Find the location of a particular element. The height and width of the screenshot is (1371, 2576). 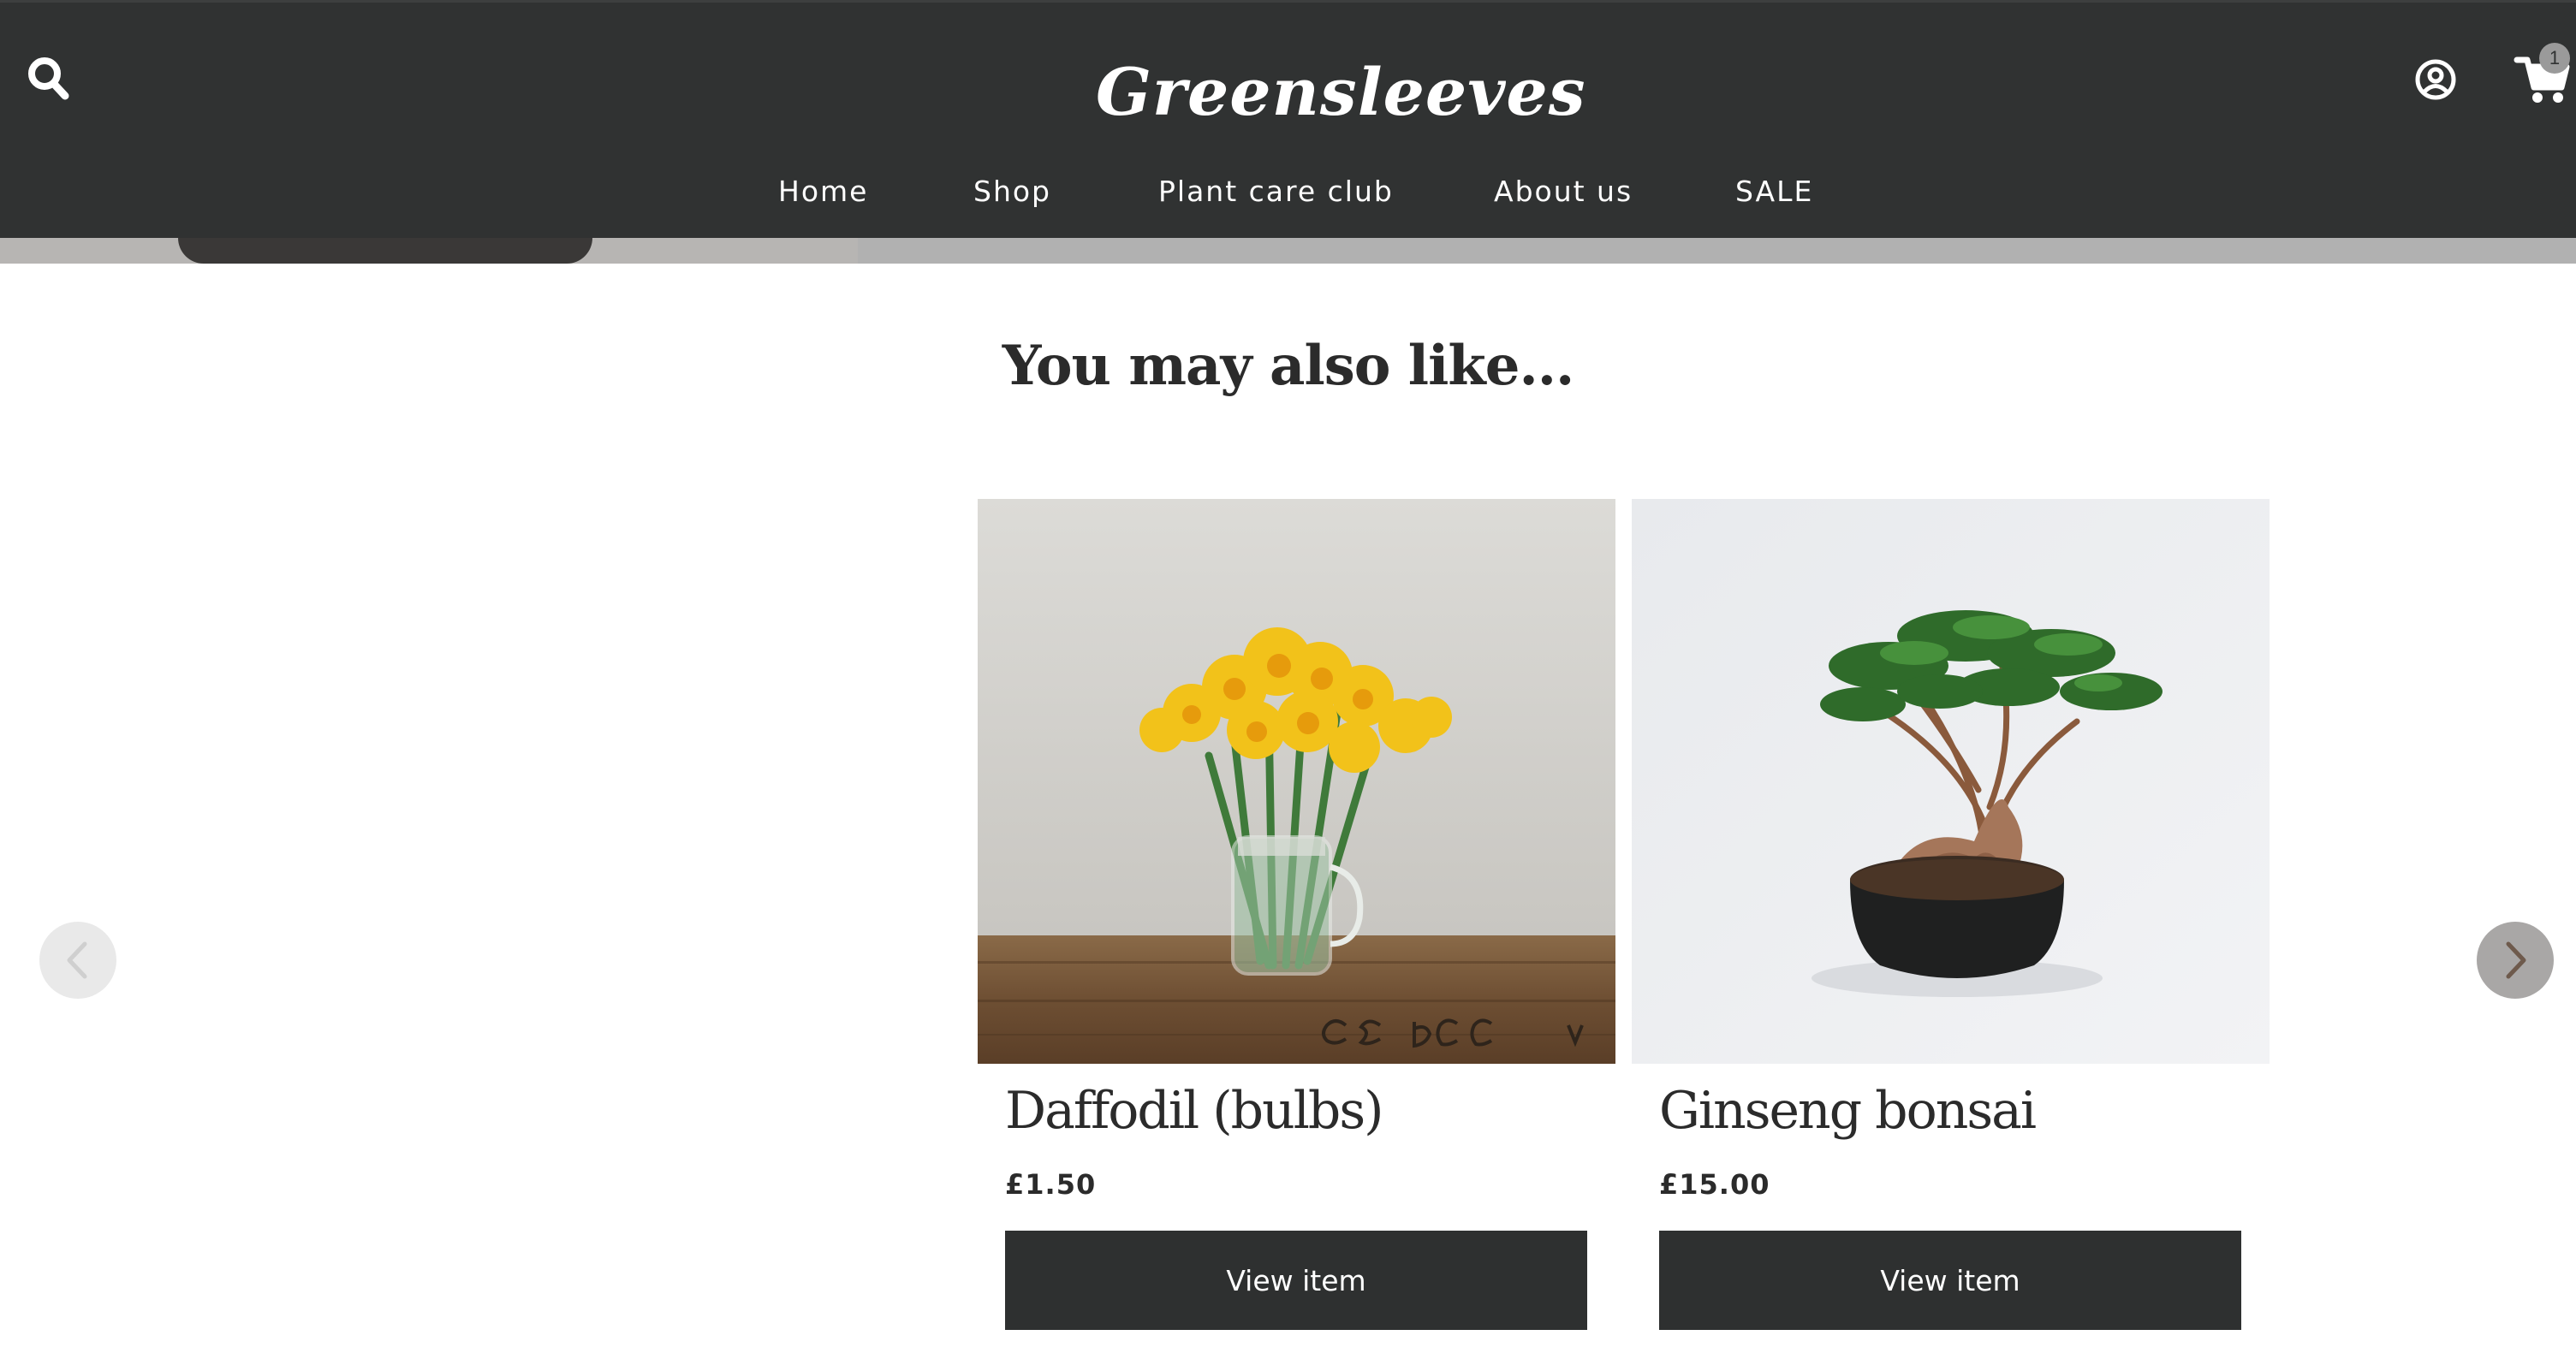

carousel-prev-button is located at coordinates (78, 960).